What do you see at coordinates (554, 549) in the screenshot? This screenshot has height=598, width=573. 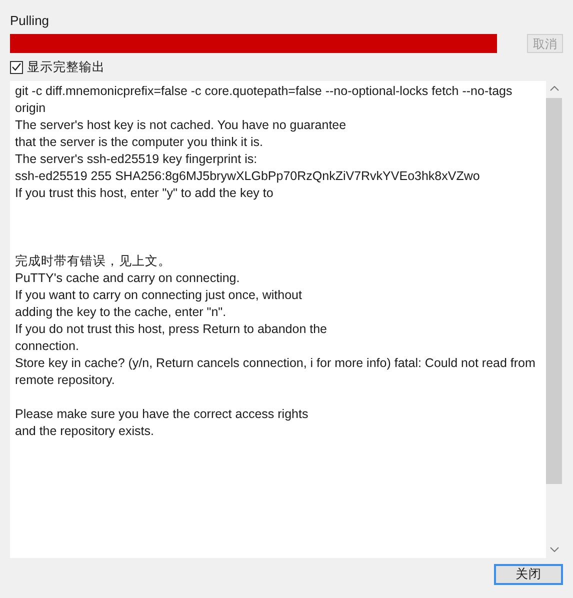 I see `scroll-down-icon` at bounding box center [554, 549].